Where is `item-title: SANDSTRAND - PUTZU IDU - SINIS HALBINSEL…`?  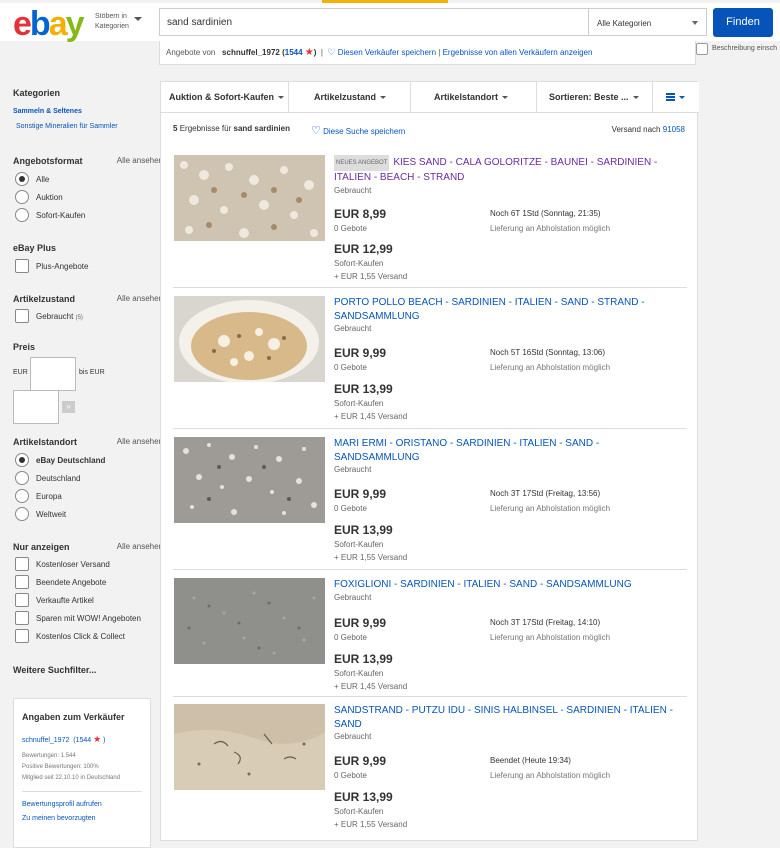 item-title: SANDSTRAND - PUTZU IDU - SINIS HALBINSEL… is located at coordinates (509, 718).